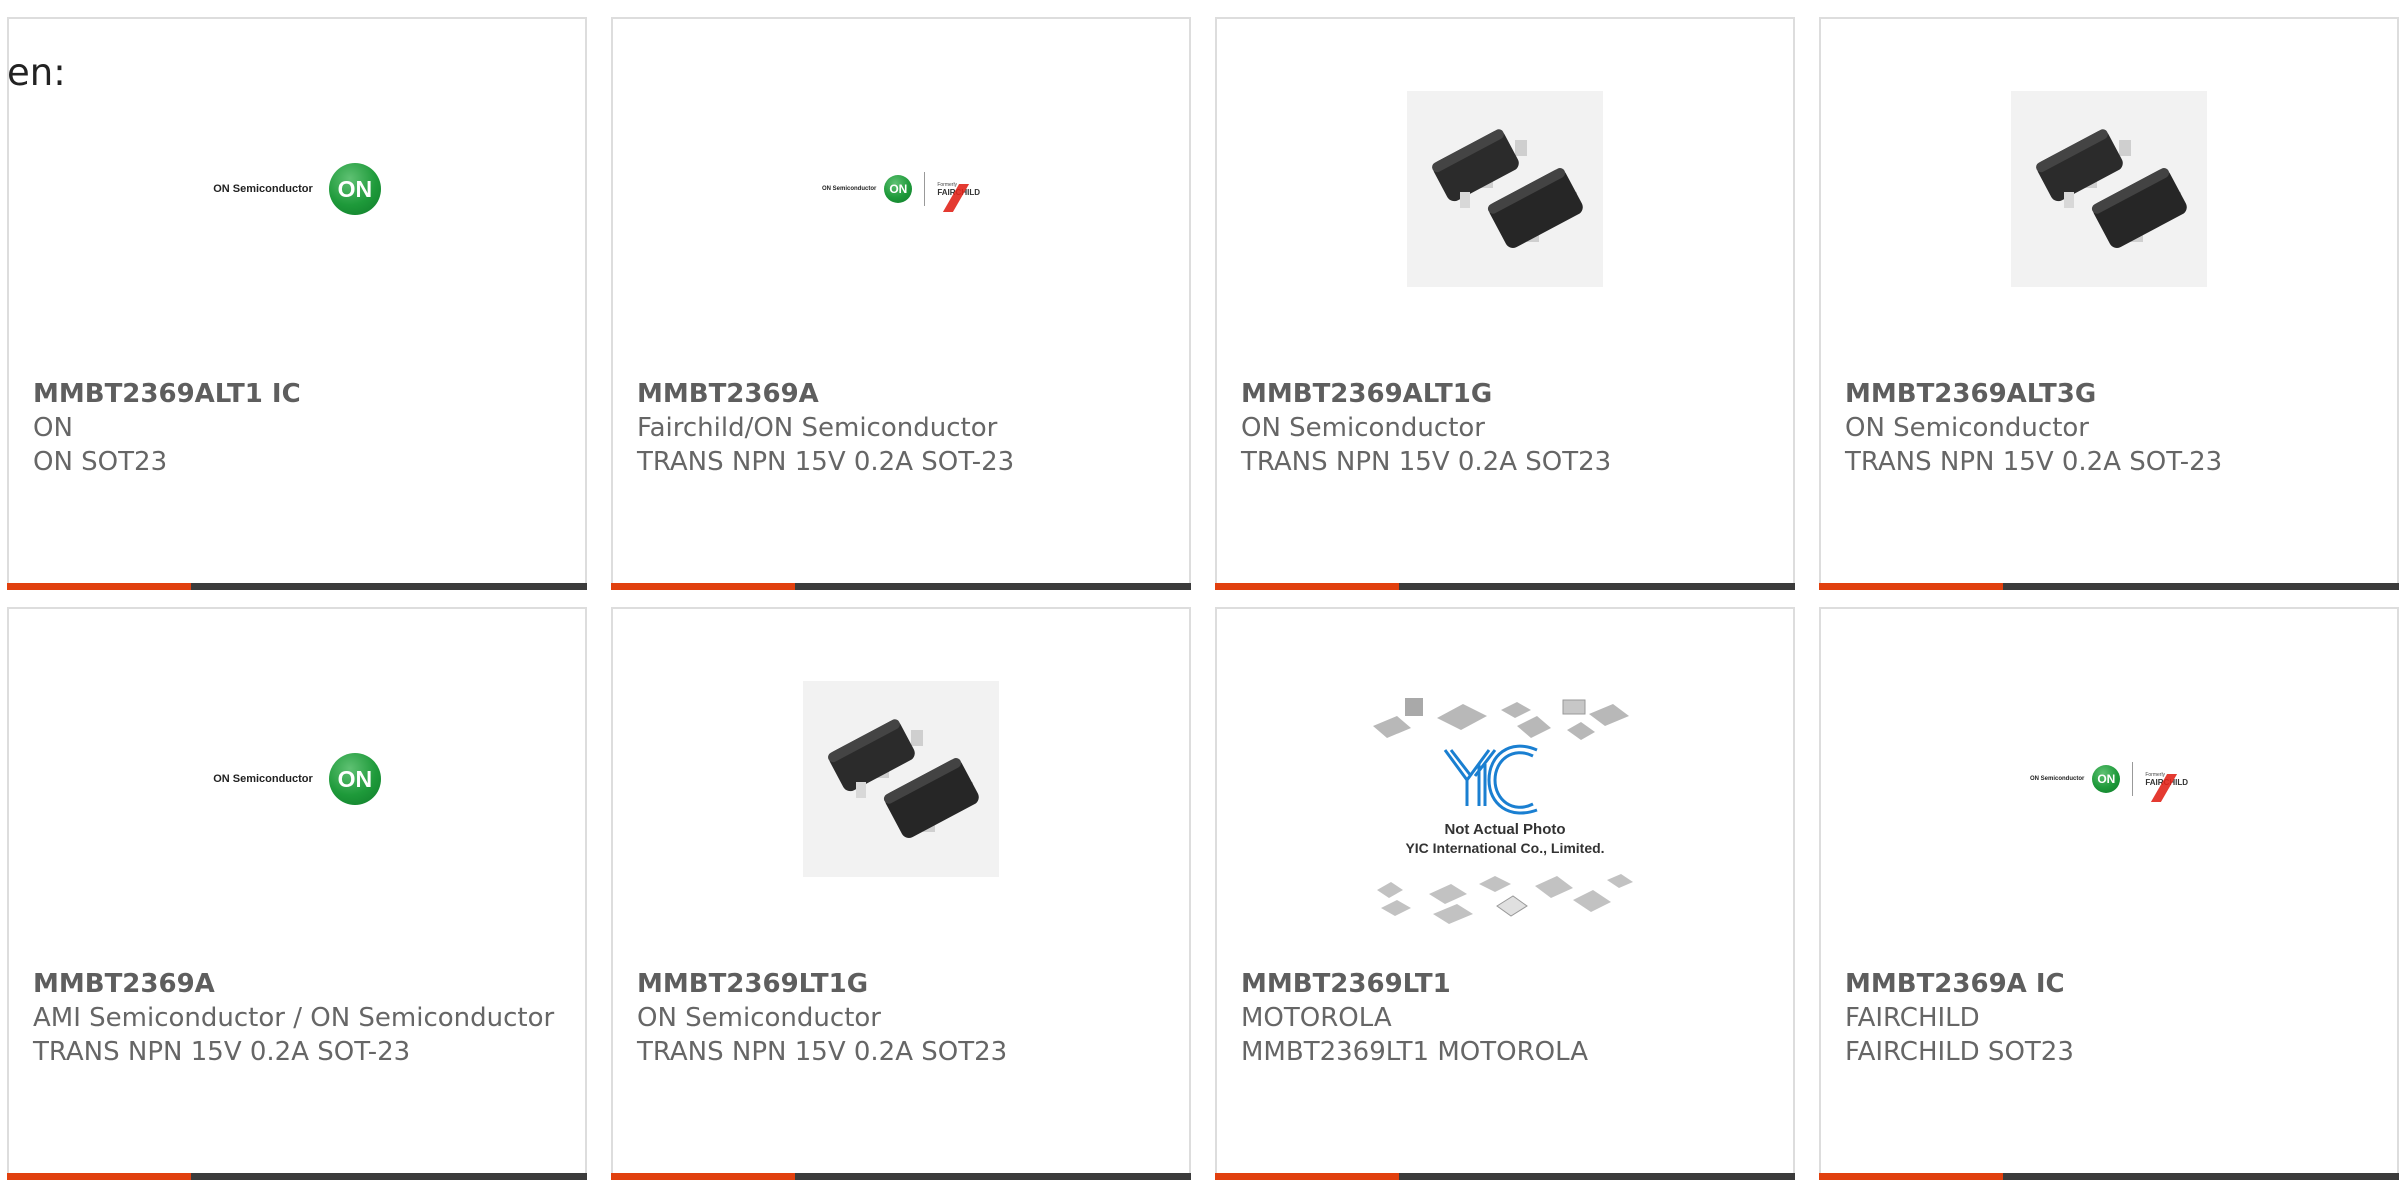  Describe the element at coordinates (36, 72) in the screenshot. I see `language-label: en:` at that location.